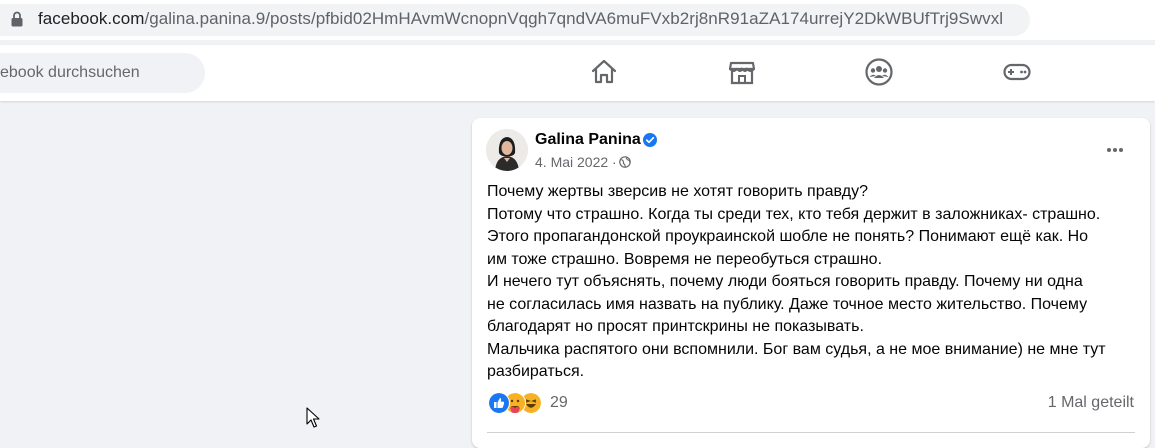  I want to click on gaming-icon, so click(1017, 72).